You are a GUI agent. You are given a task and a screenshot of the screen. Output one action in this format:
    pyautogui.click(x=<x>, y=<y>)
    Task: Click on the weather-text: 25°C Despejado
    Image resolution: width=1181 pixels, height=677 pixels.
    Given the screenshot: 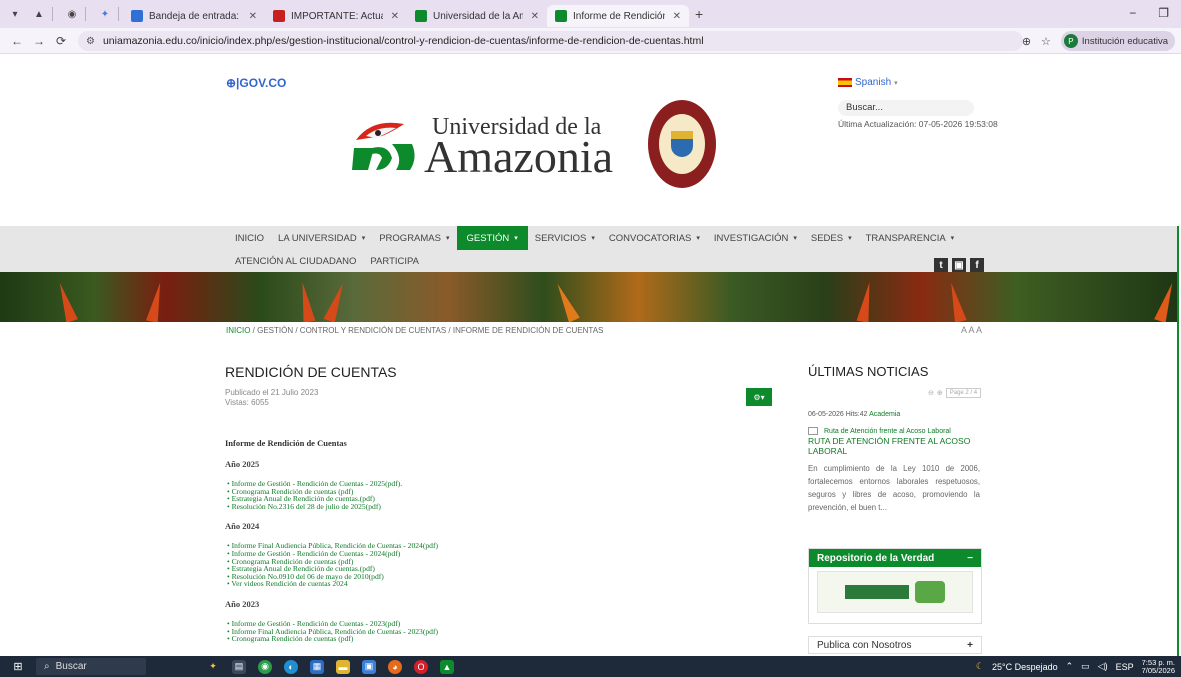 What is the action you would take?
    pyautogui.click(x=1025, y=667)
    